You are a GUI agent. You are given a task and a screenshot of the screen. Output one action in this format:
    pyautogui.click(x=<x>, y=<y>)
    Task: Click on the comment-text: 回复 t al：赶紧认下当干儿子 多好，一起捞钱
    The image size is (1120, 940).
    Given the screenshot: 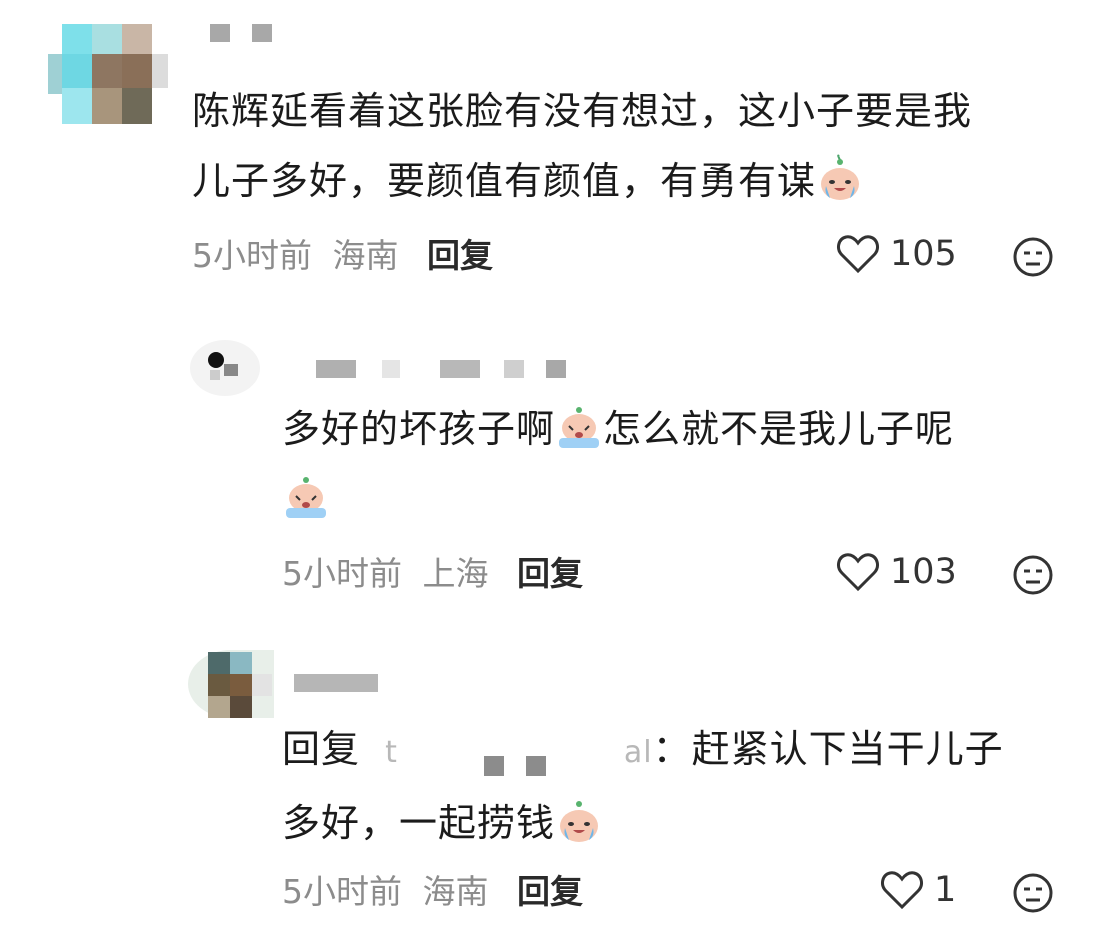 What is the action you would take?
    pyautogui.click(x=643, y=786)
    